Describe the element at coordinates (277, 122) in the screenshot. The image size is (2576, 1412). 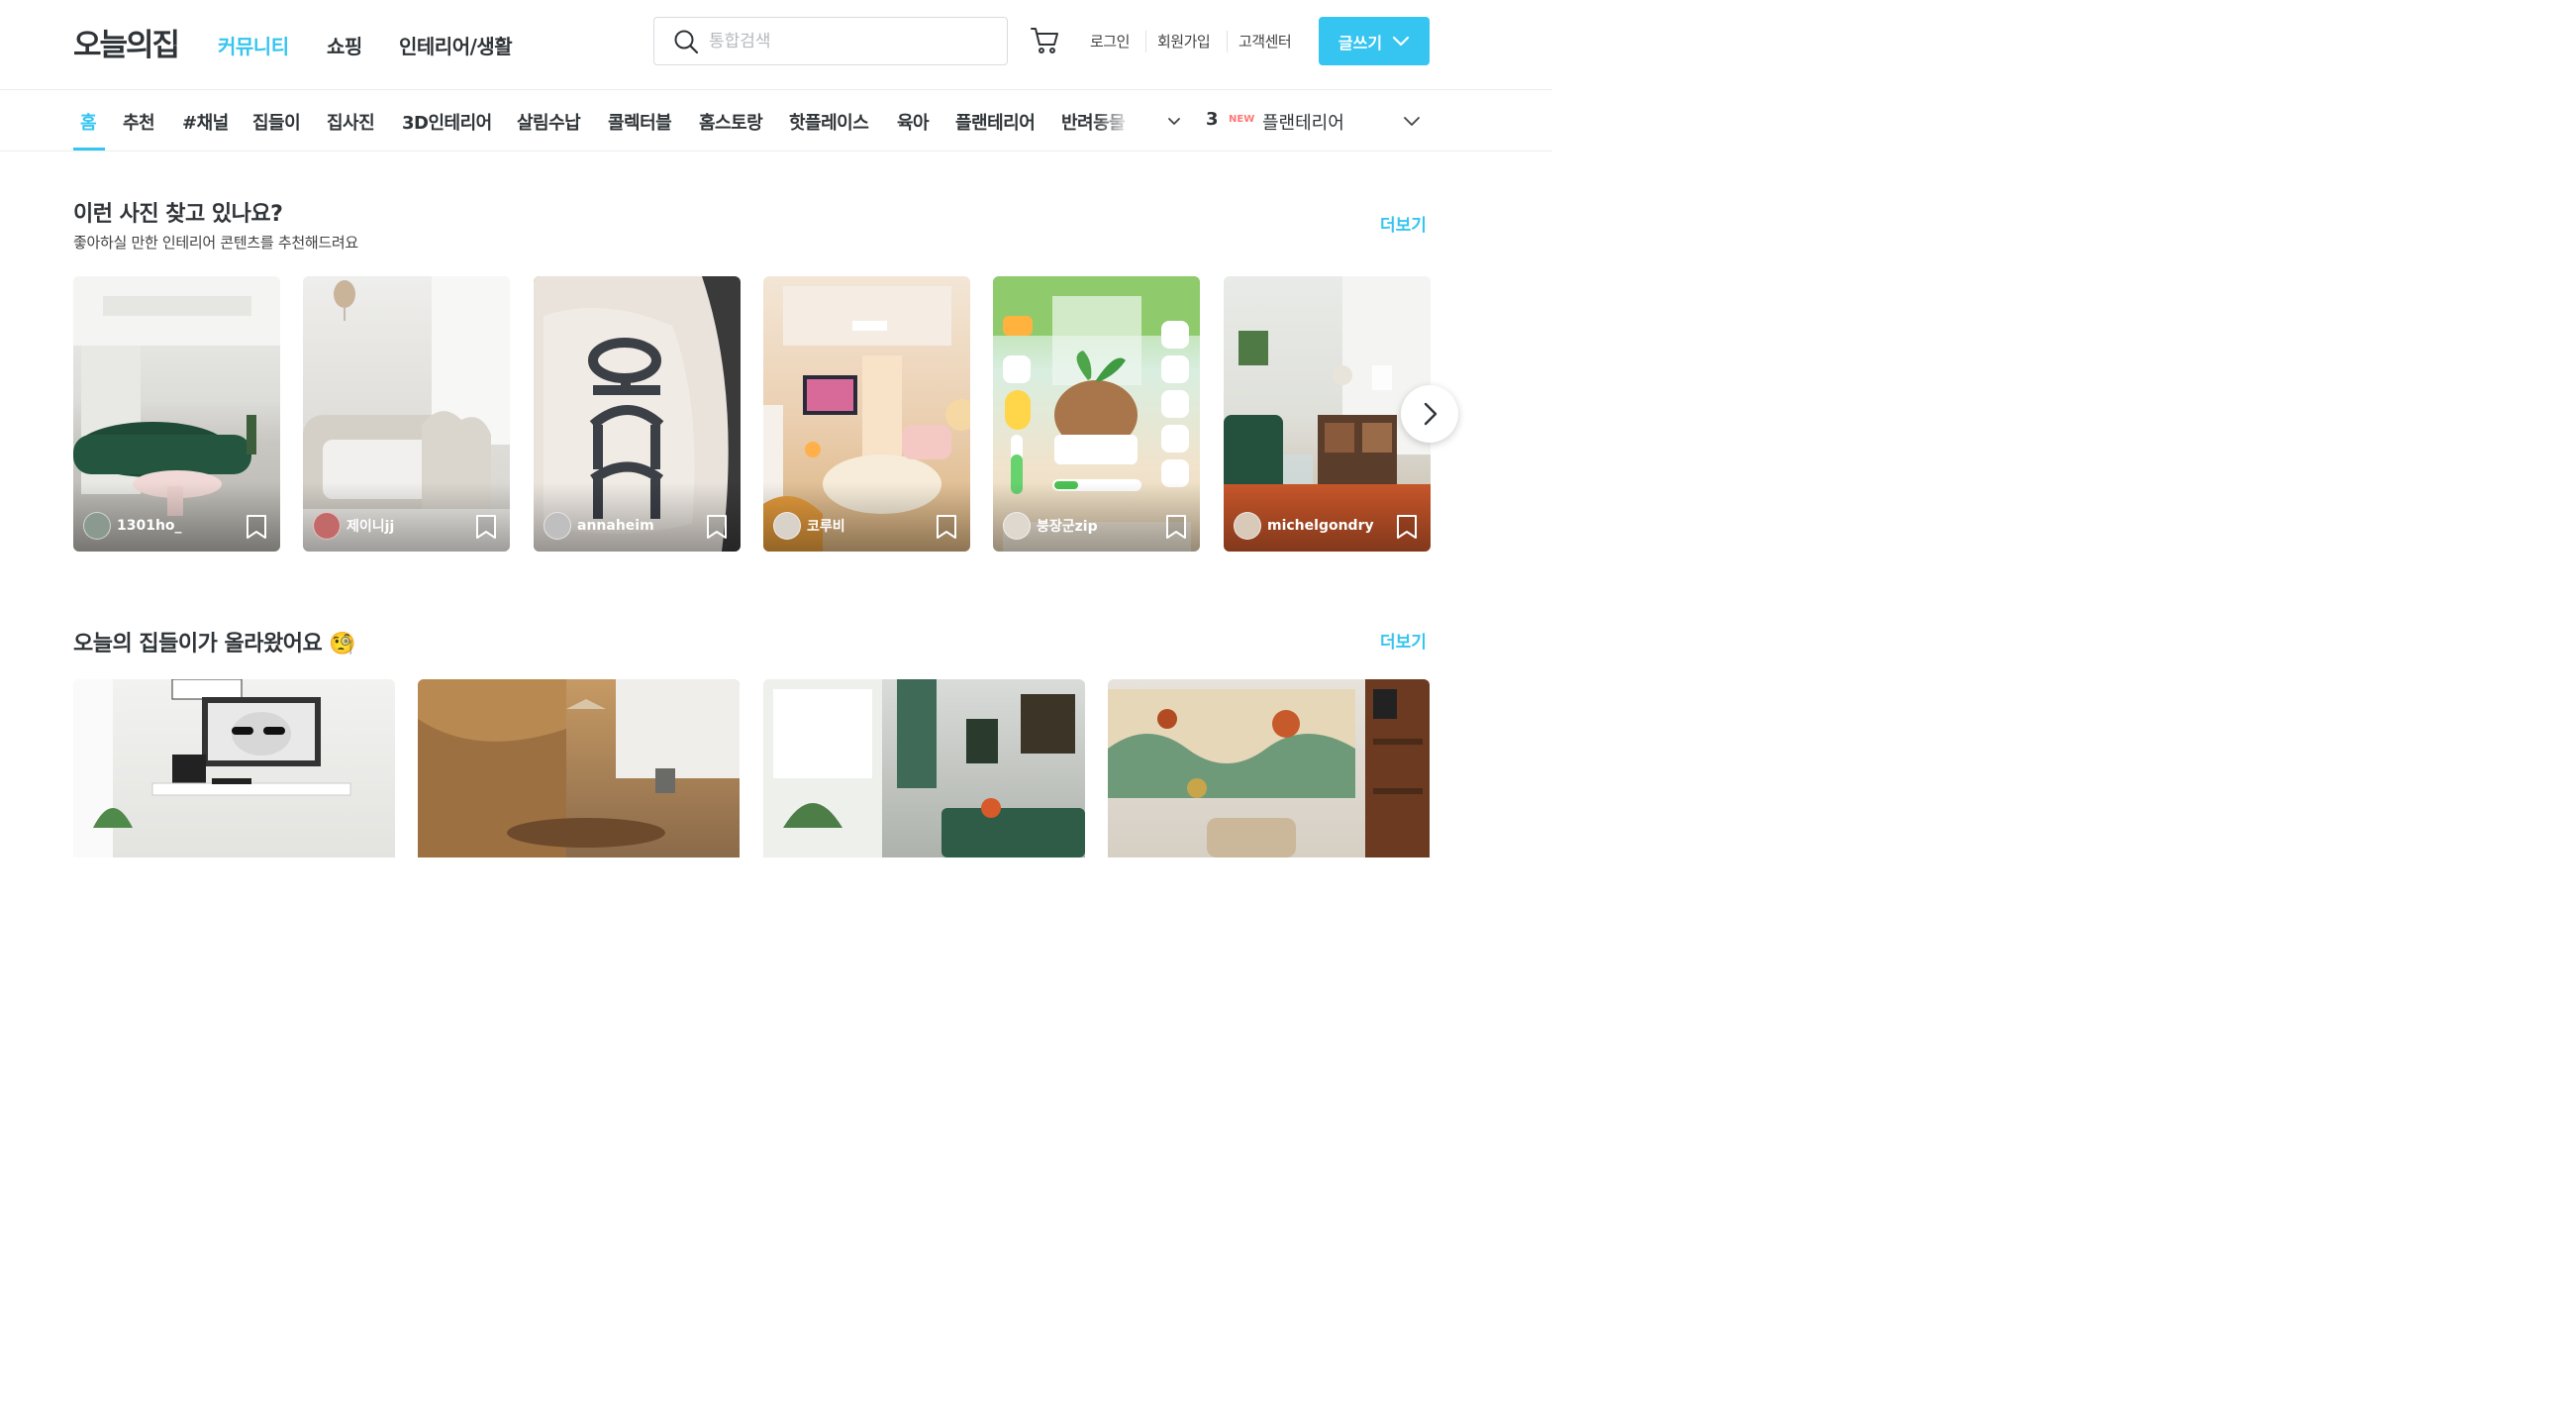
I see `tab-housewarming: 집들이` at that location.